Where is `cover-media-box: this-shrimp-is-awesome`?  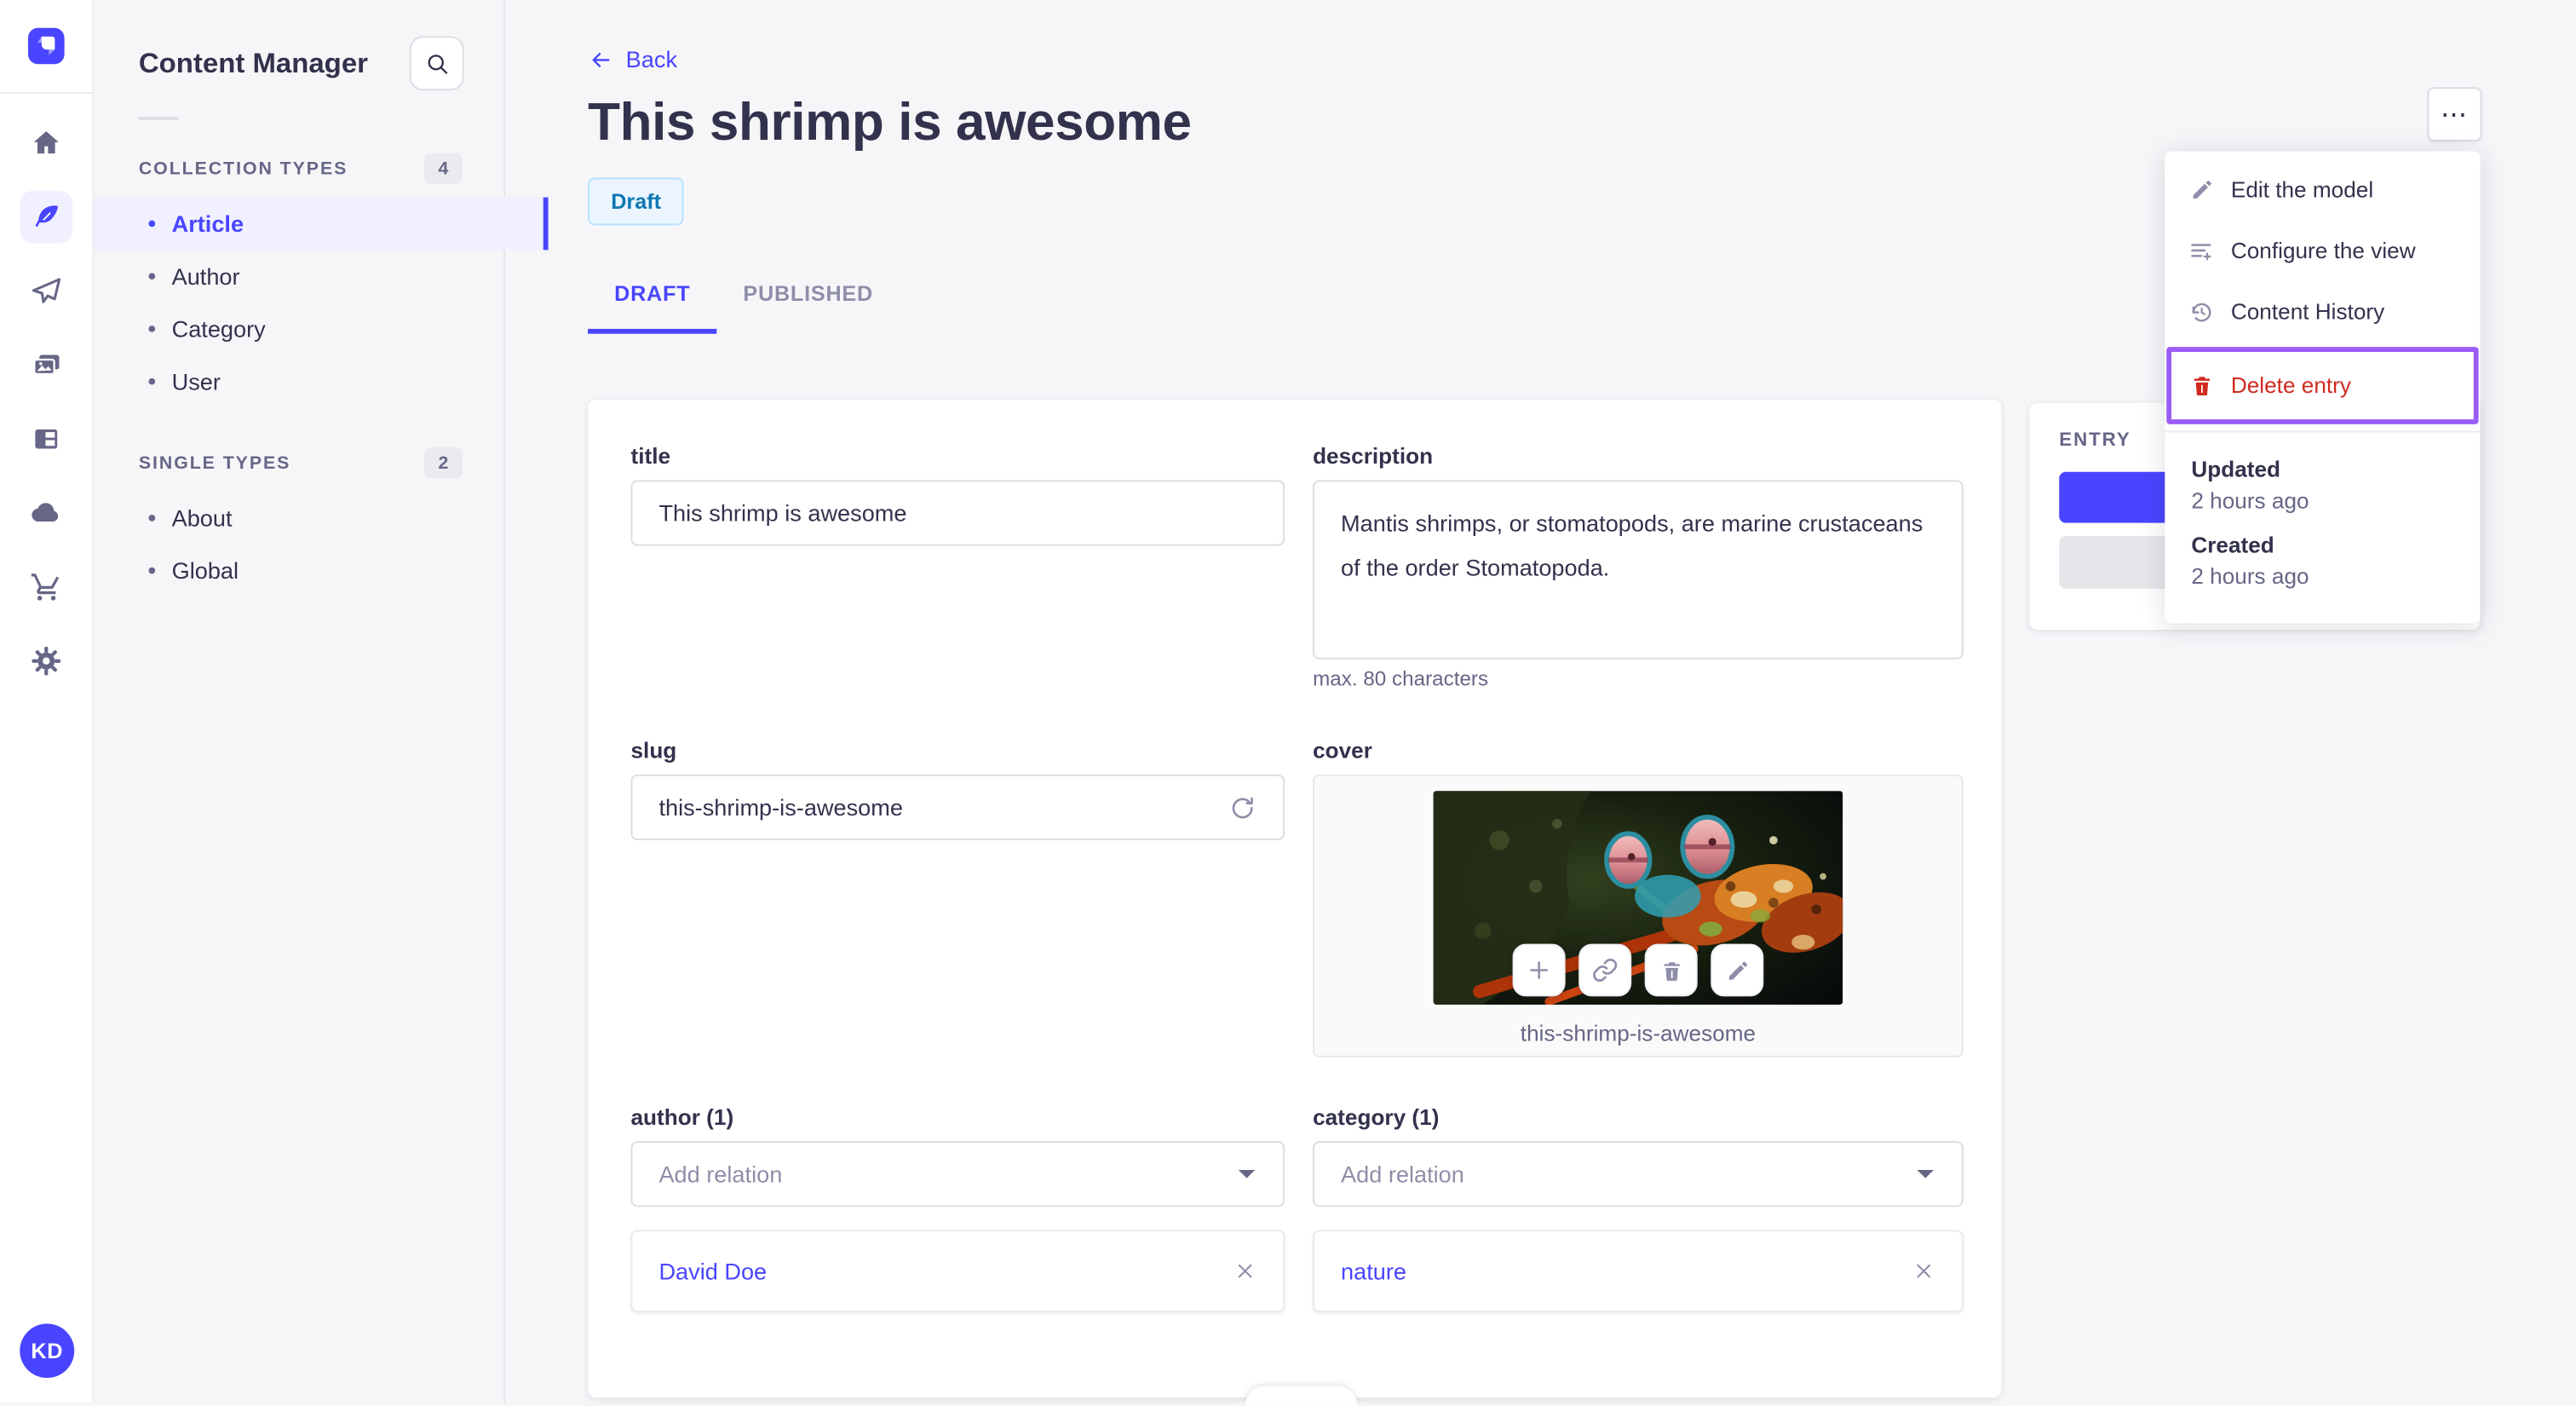
cover-media-box: this-shrimp-is-awesome is located at coordinates (1639, 915).